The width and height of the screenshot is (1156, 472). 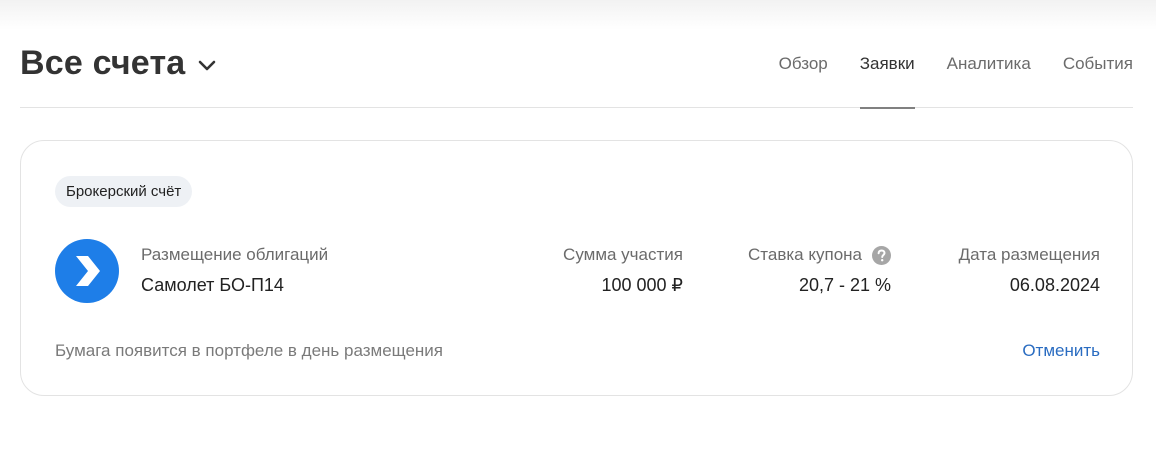 What do you see at coordinates (1029, 254) in the screenshot?
I see `date-label: Дата размещения` at bounding box center [1029, 254].